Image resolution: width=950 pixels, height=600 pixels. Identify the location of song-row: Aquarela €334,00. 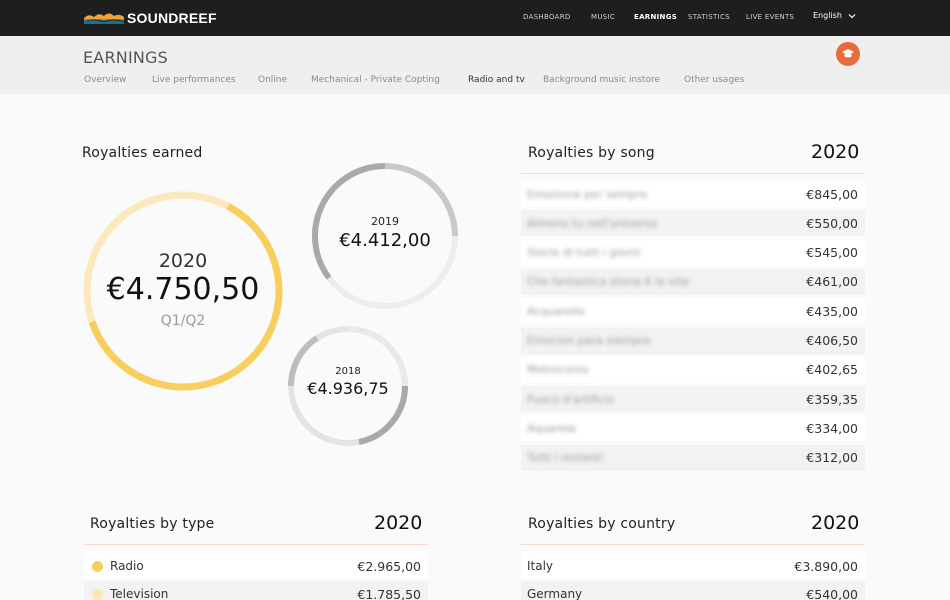
(693, 428).